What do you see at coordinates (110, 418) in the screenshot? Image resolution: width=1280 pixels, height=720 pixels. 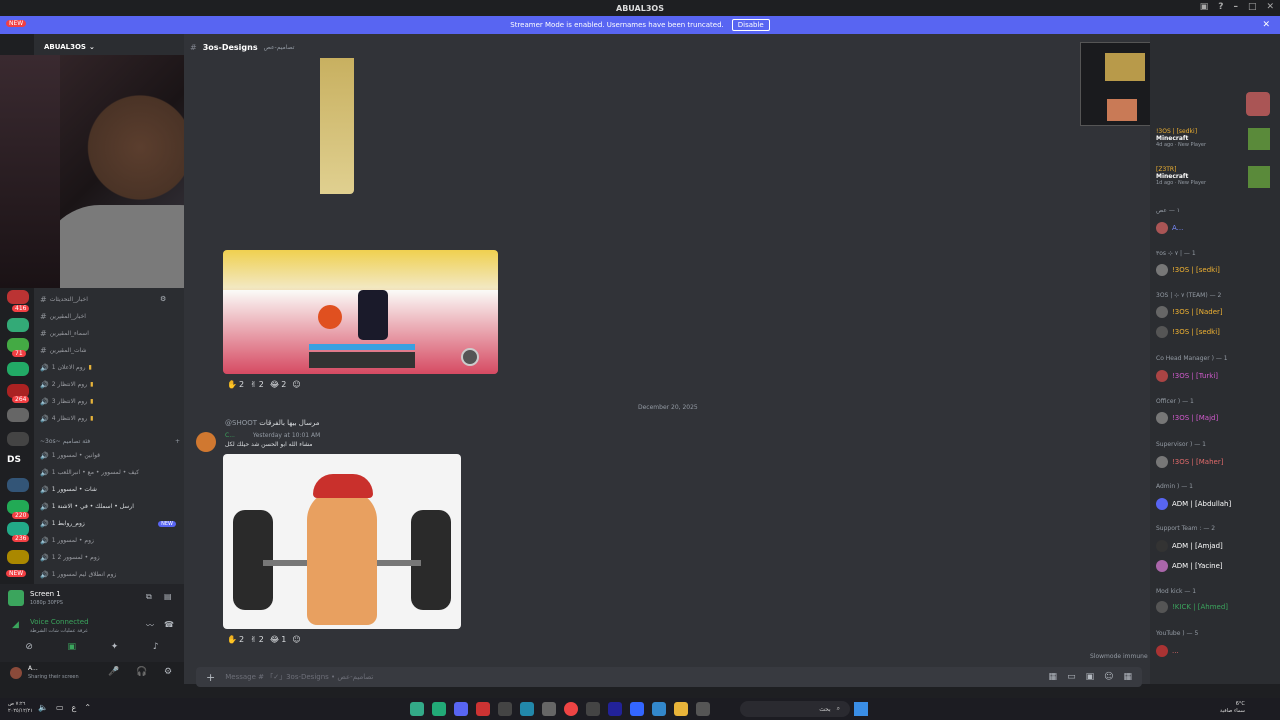 I see `voice-channel-item: 🔊 روم الانتظار 4 ▮` at bounding box center [110, 418].